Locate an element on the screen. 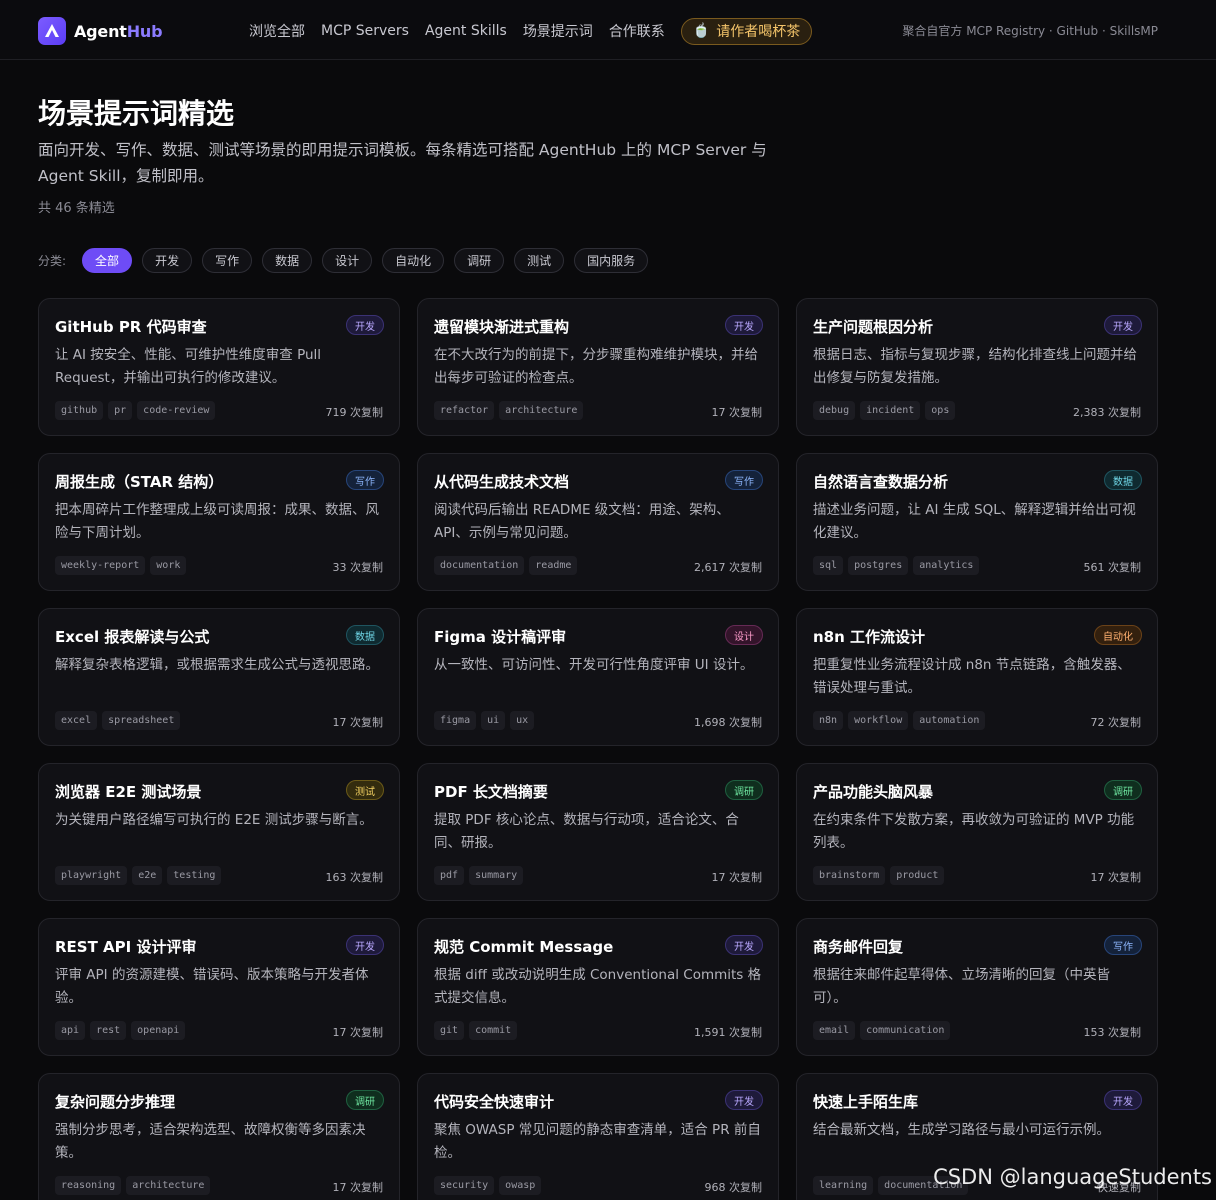  nav-scenario-prompts: 场景提示词 is located at coordinates (558, 31).